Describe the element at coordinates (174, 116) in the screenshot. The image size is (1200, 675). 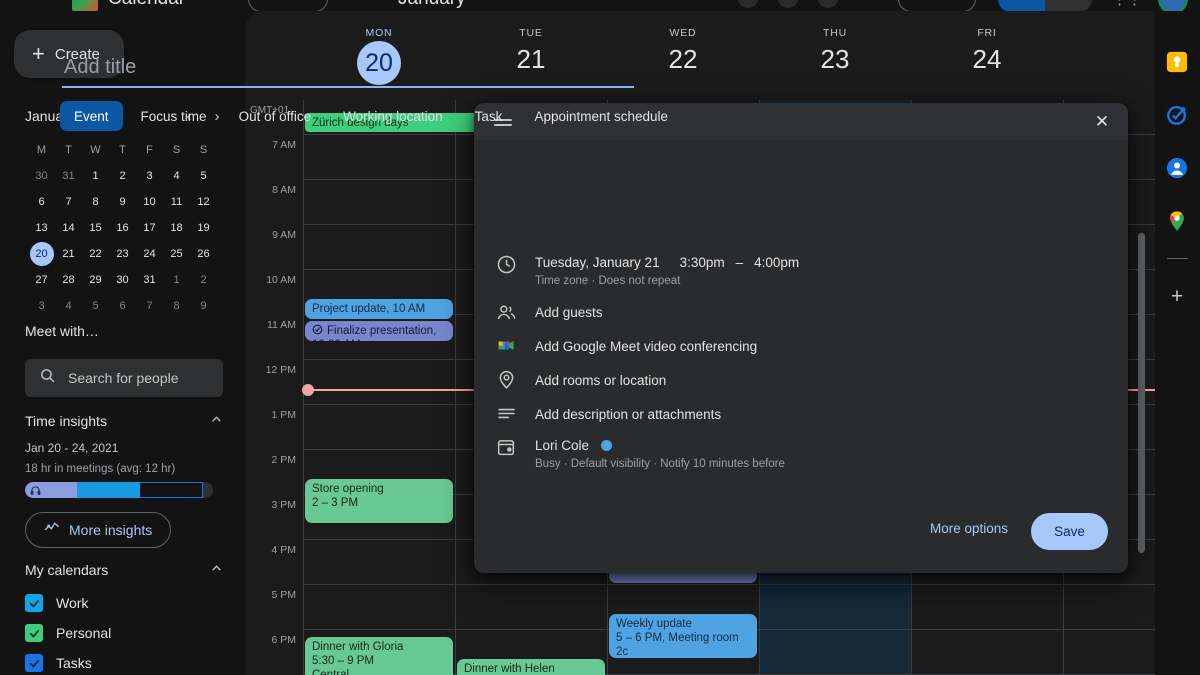
I see `event-type-tab-focus-time: Focus time` at that location.